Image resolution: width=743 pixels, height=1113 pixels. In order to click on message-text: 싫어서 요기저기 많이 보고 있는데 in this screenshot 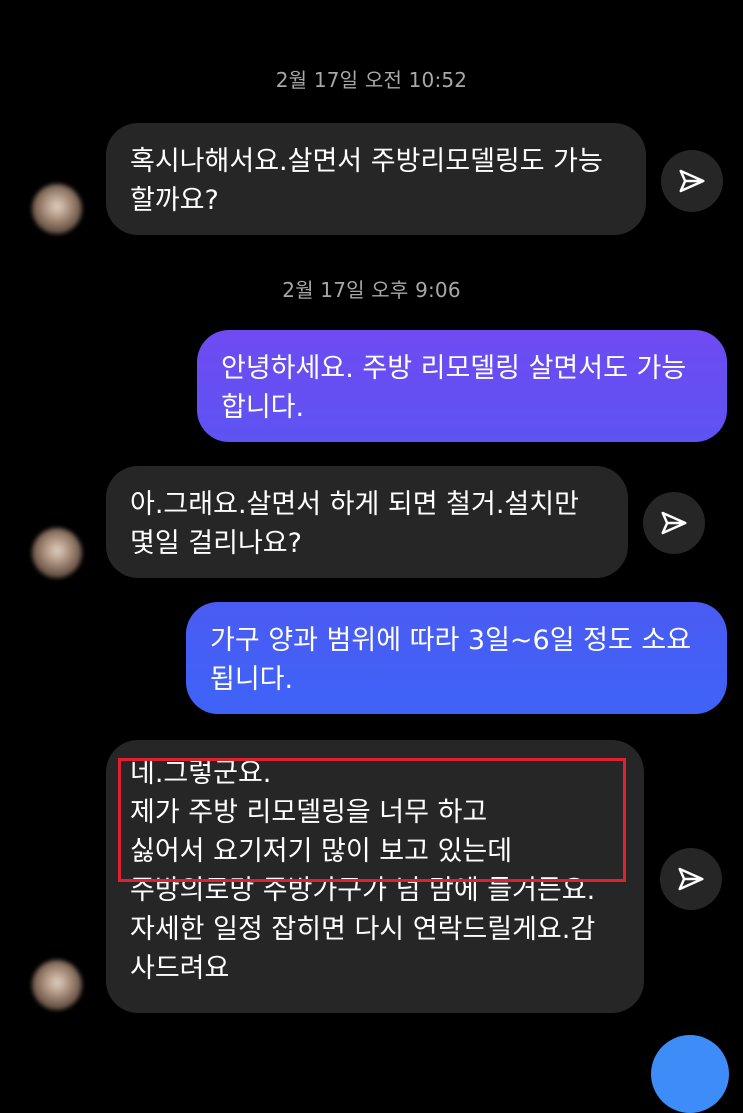, I will do `click(321, 851)`.